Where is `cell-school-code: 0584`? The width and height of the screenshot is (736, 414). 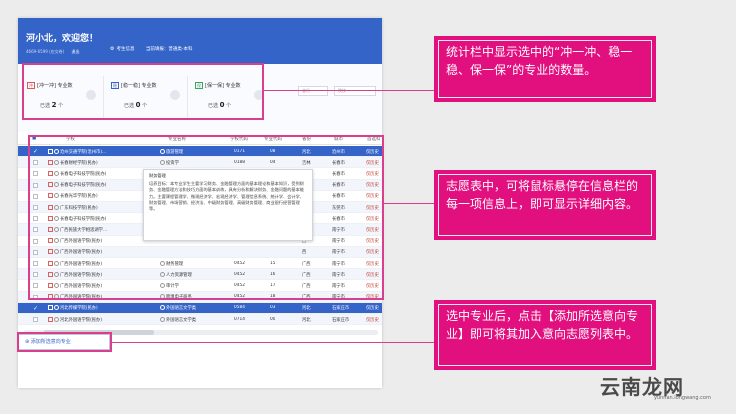
cell-school-code: 0584 is located at coordinates (239, 308).